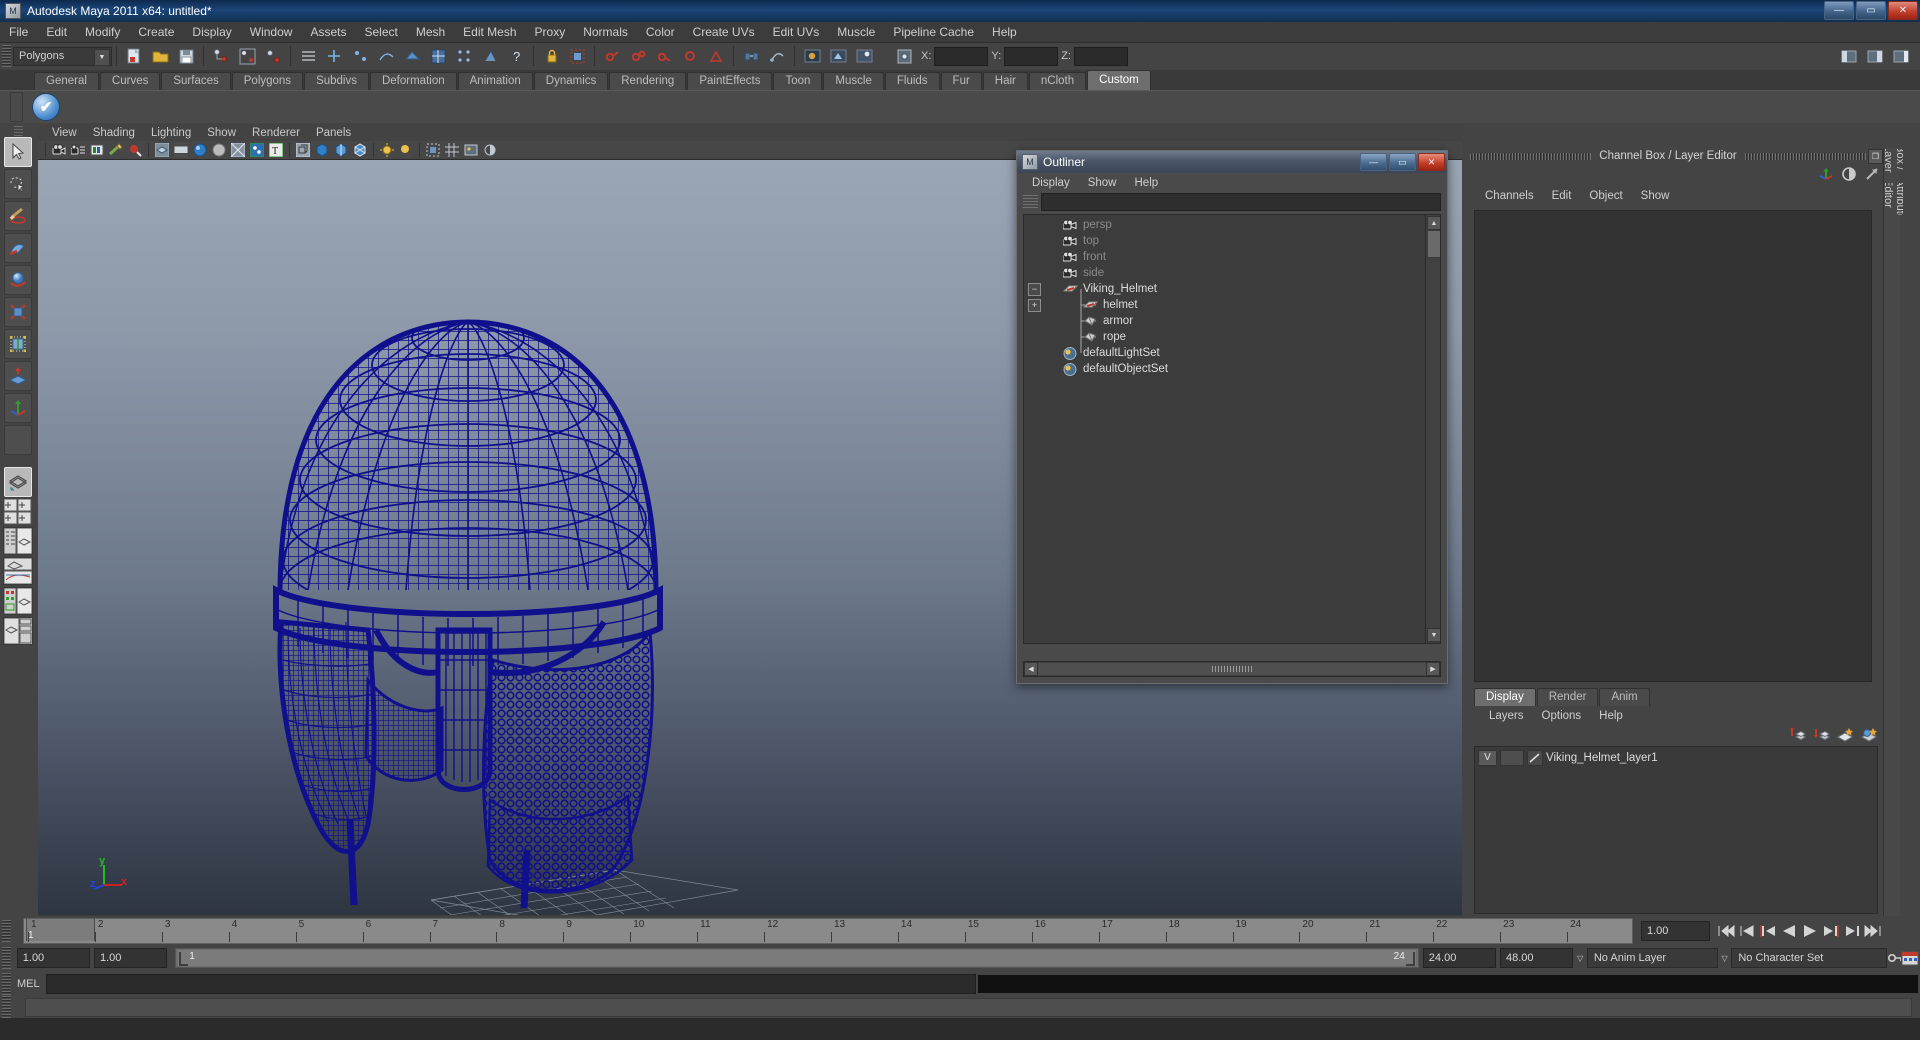 This screenshot has height=1040, width=1920. I want to click on outliner-menu-help: Help, so click(1147, 183).